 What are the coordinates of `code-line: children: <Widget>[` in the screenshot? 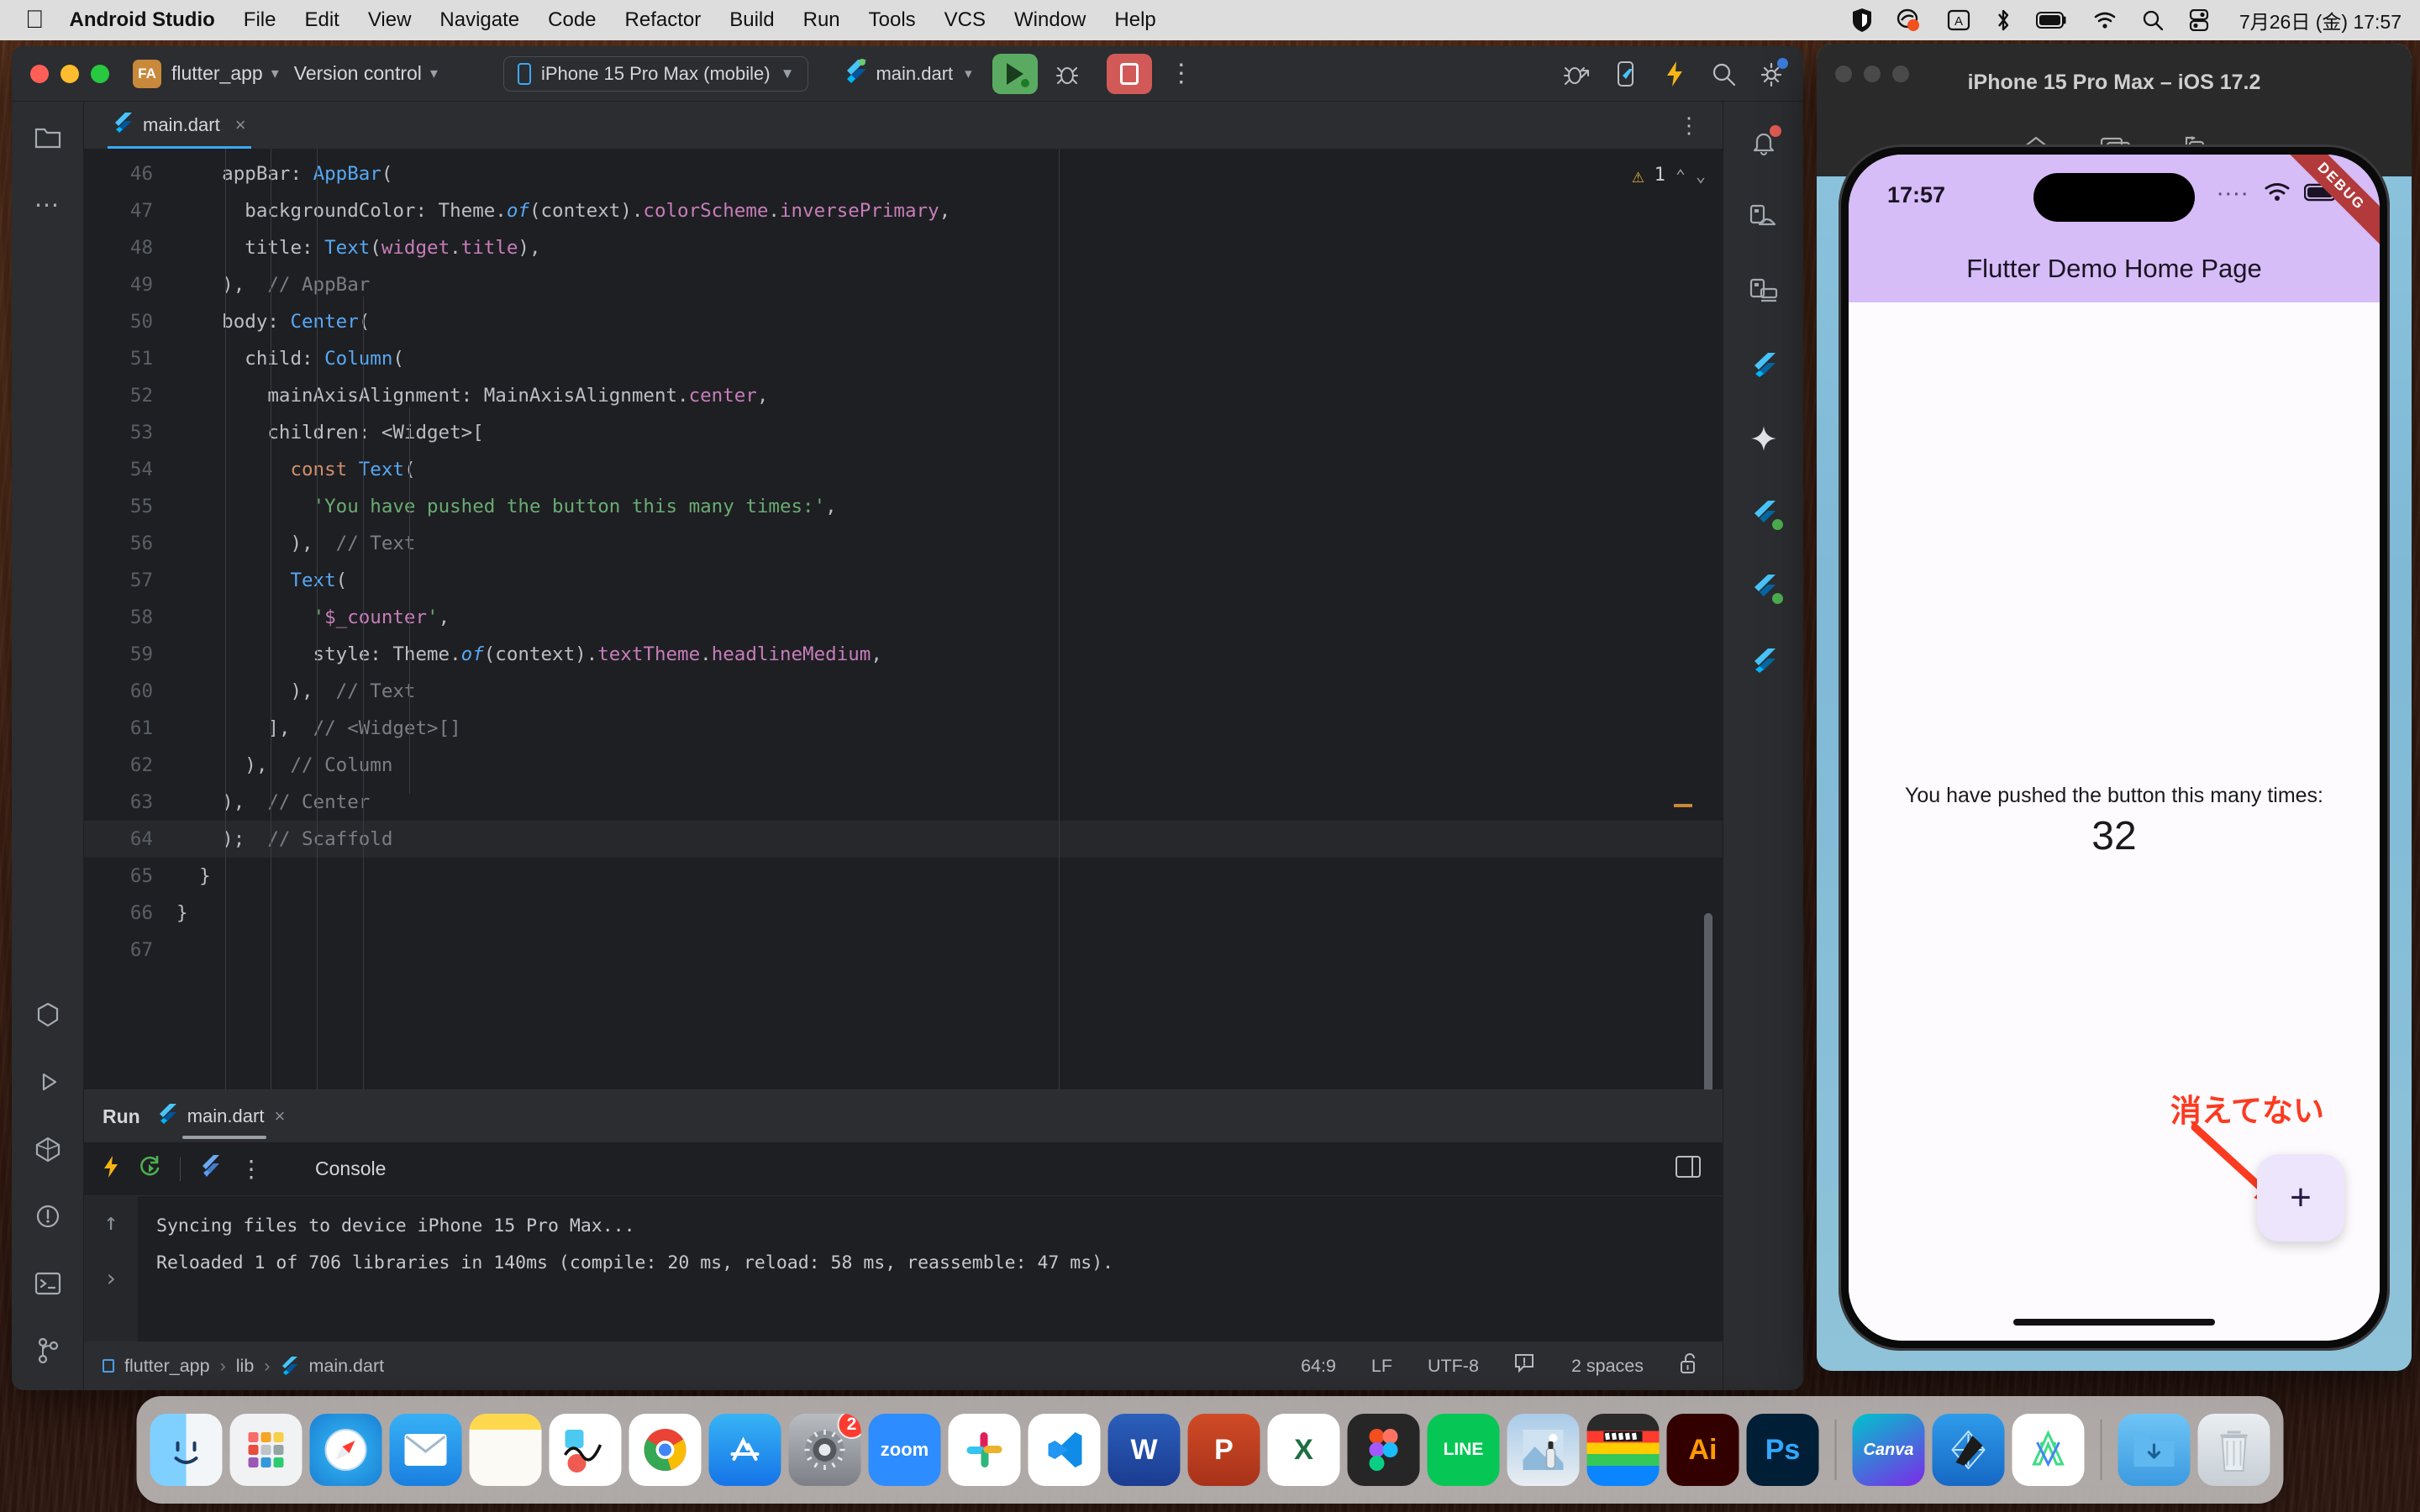 It's located at (950, 432).